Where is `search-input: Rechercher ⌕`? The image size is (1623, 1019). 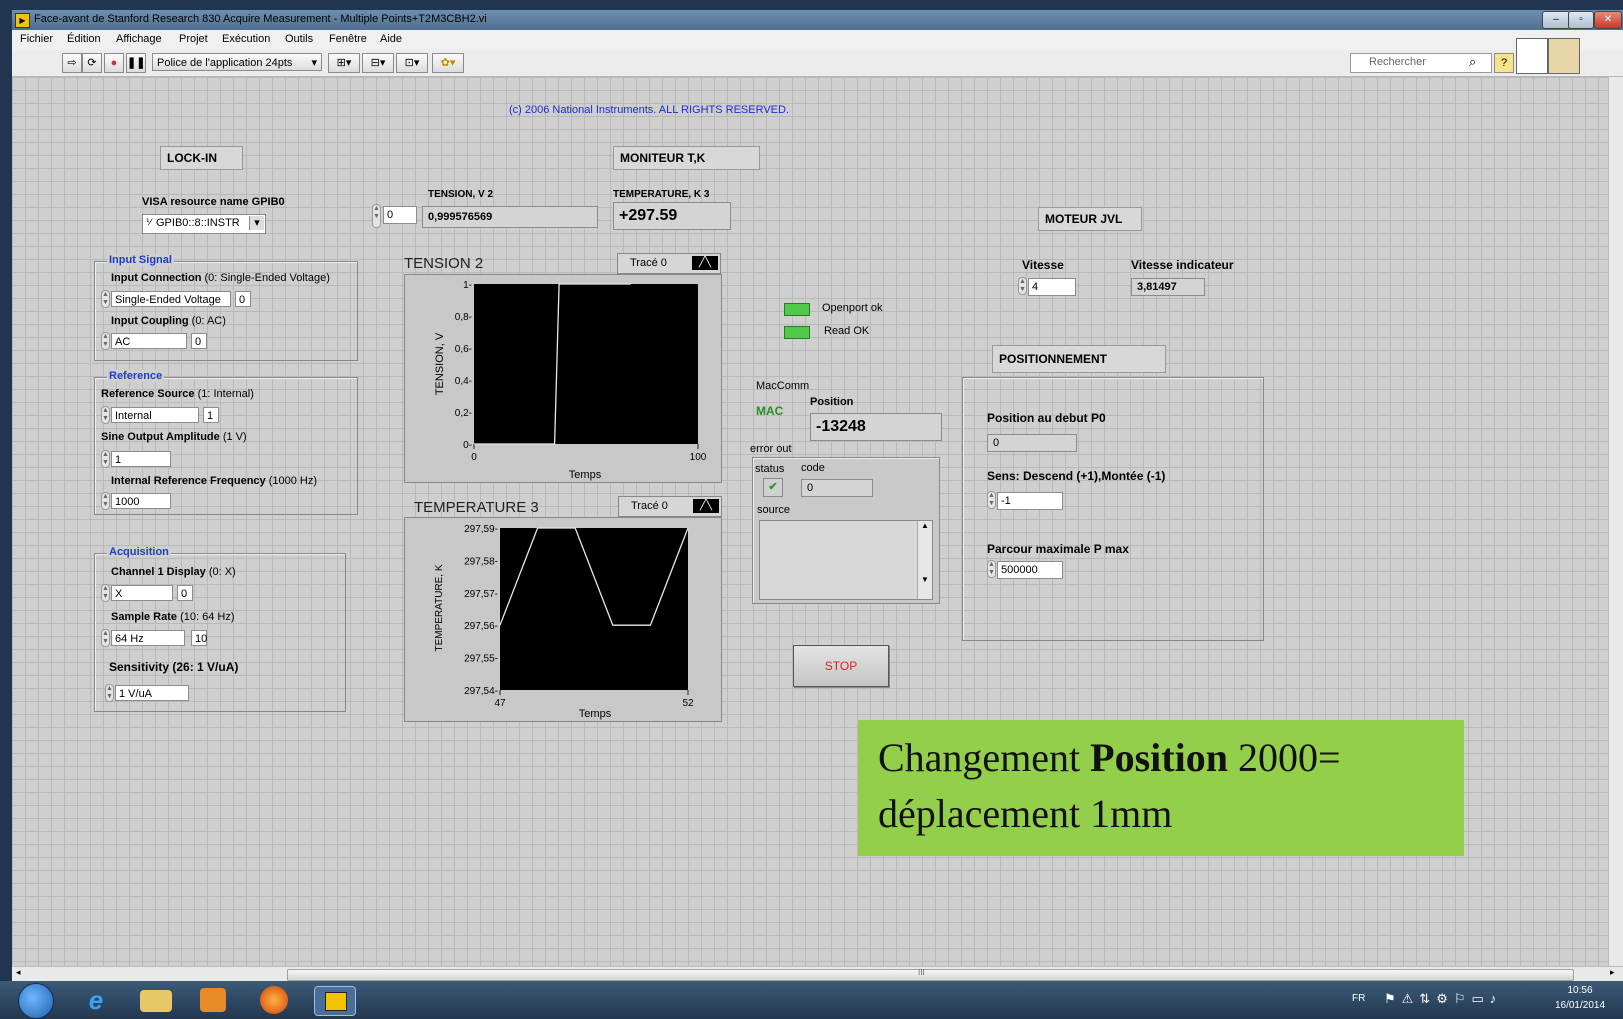 search-input: Rechercher ⌕ is located at coordinates (1421, 63).